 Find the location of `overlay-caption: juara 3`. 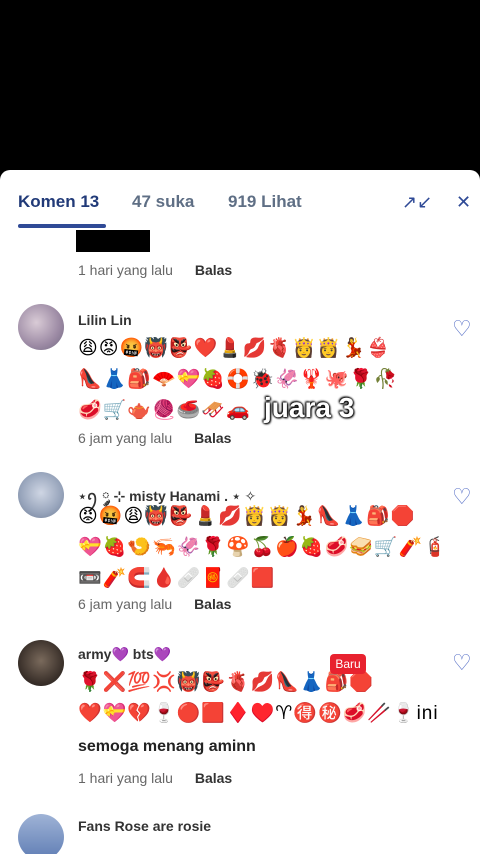

overlay-caption: juara 3 is located at coordinates (309, 407).